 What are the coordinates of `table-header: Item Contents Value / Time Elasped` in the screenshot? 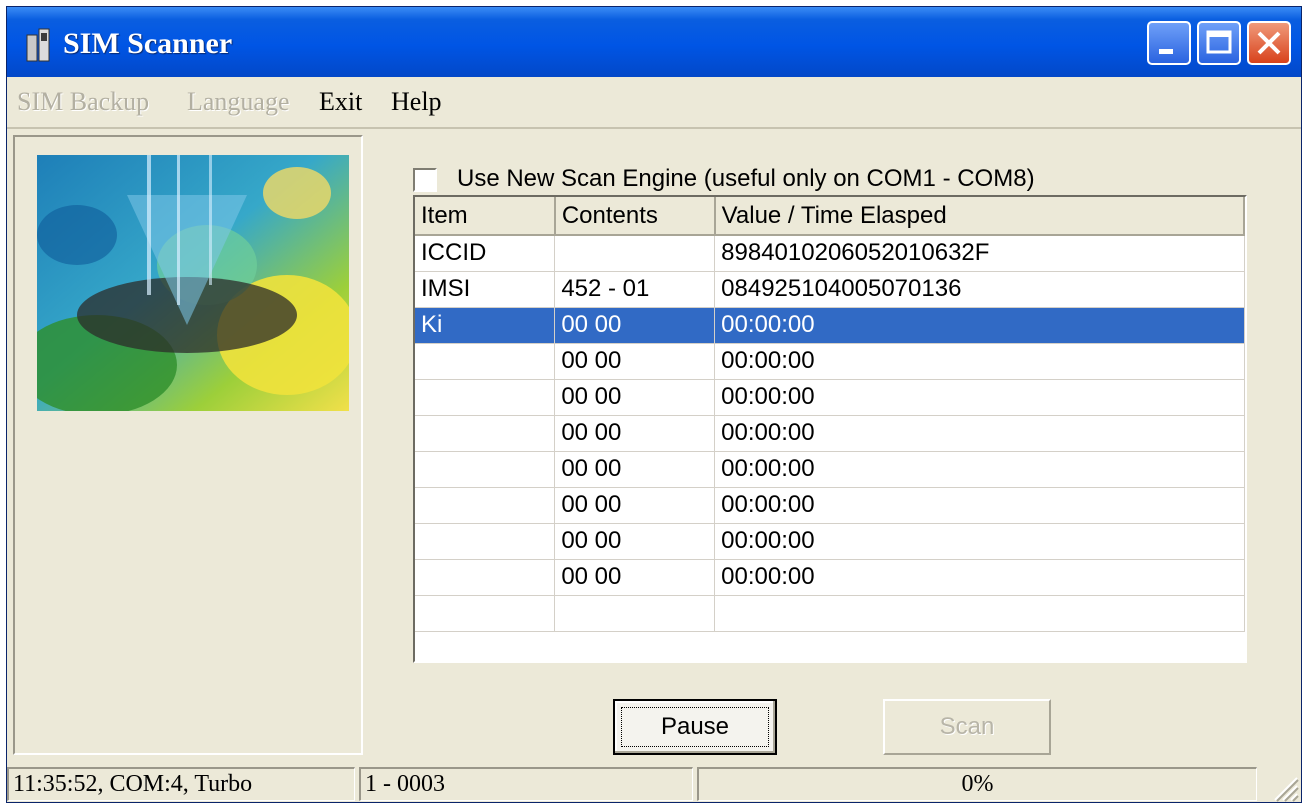 It's located at (830, 216).